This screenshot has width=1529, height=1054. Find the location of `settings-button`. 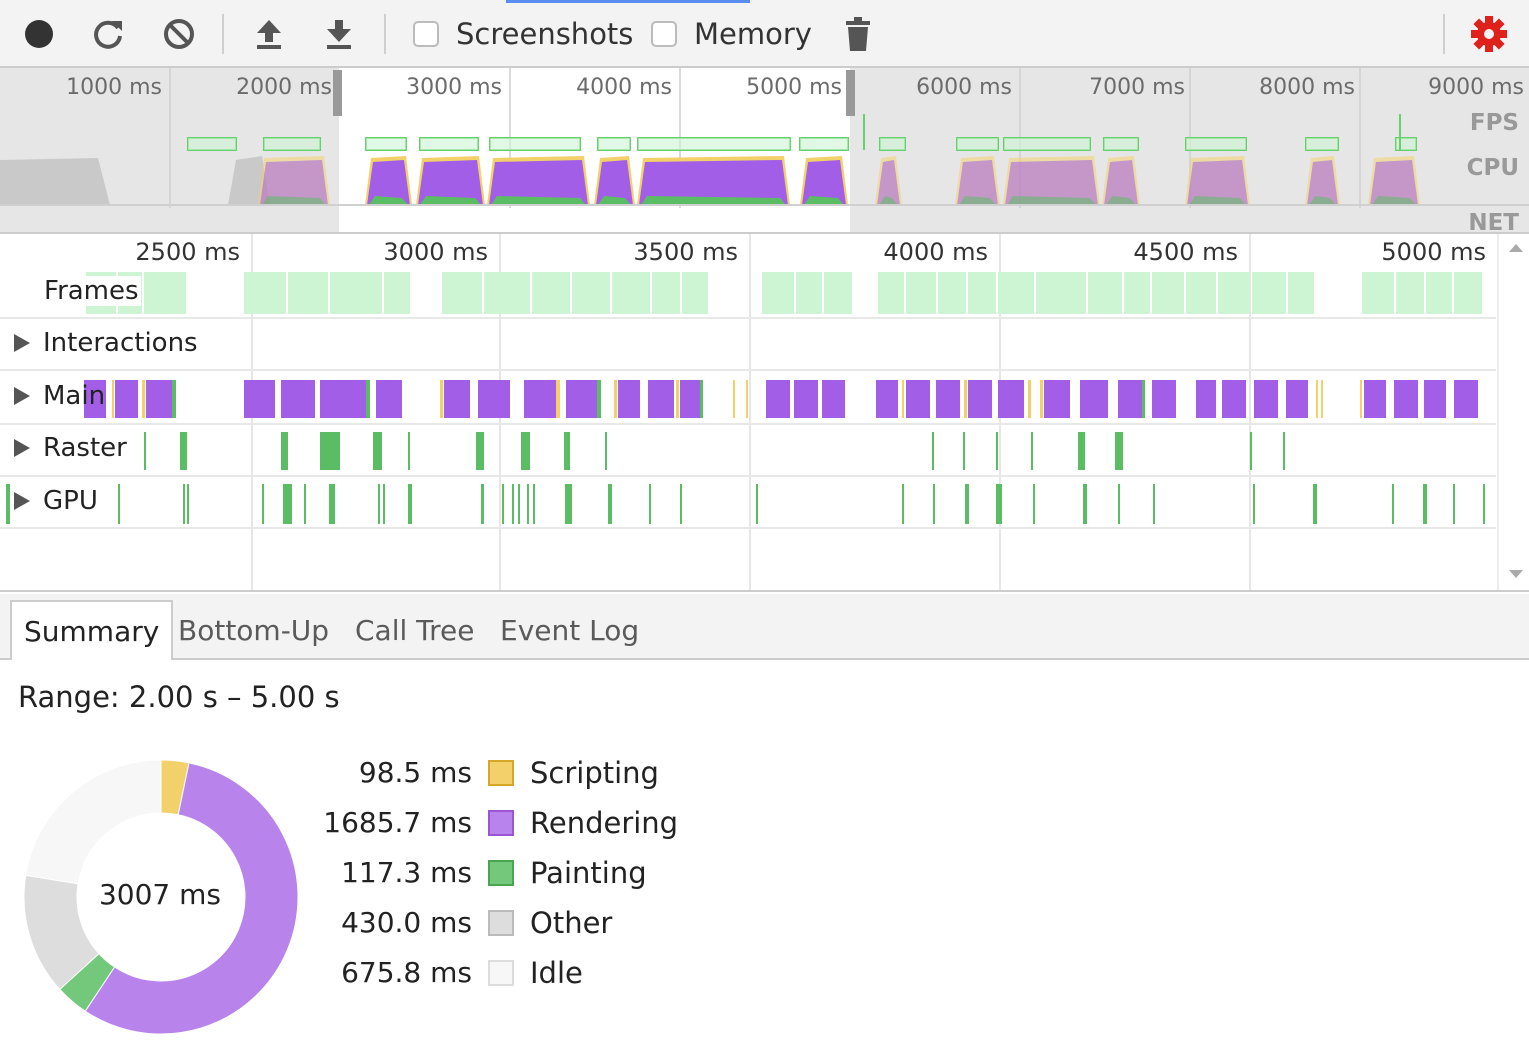

settings-button is located at coordinates (1489, 34).